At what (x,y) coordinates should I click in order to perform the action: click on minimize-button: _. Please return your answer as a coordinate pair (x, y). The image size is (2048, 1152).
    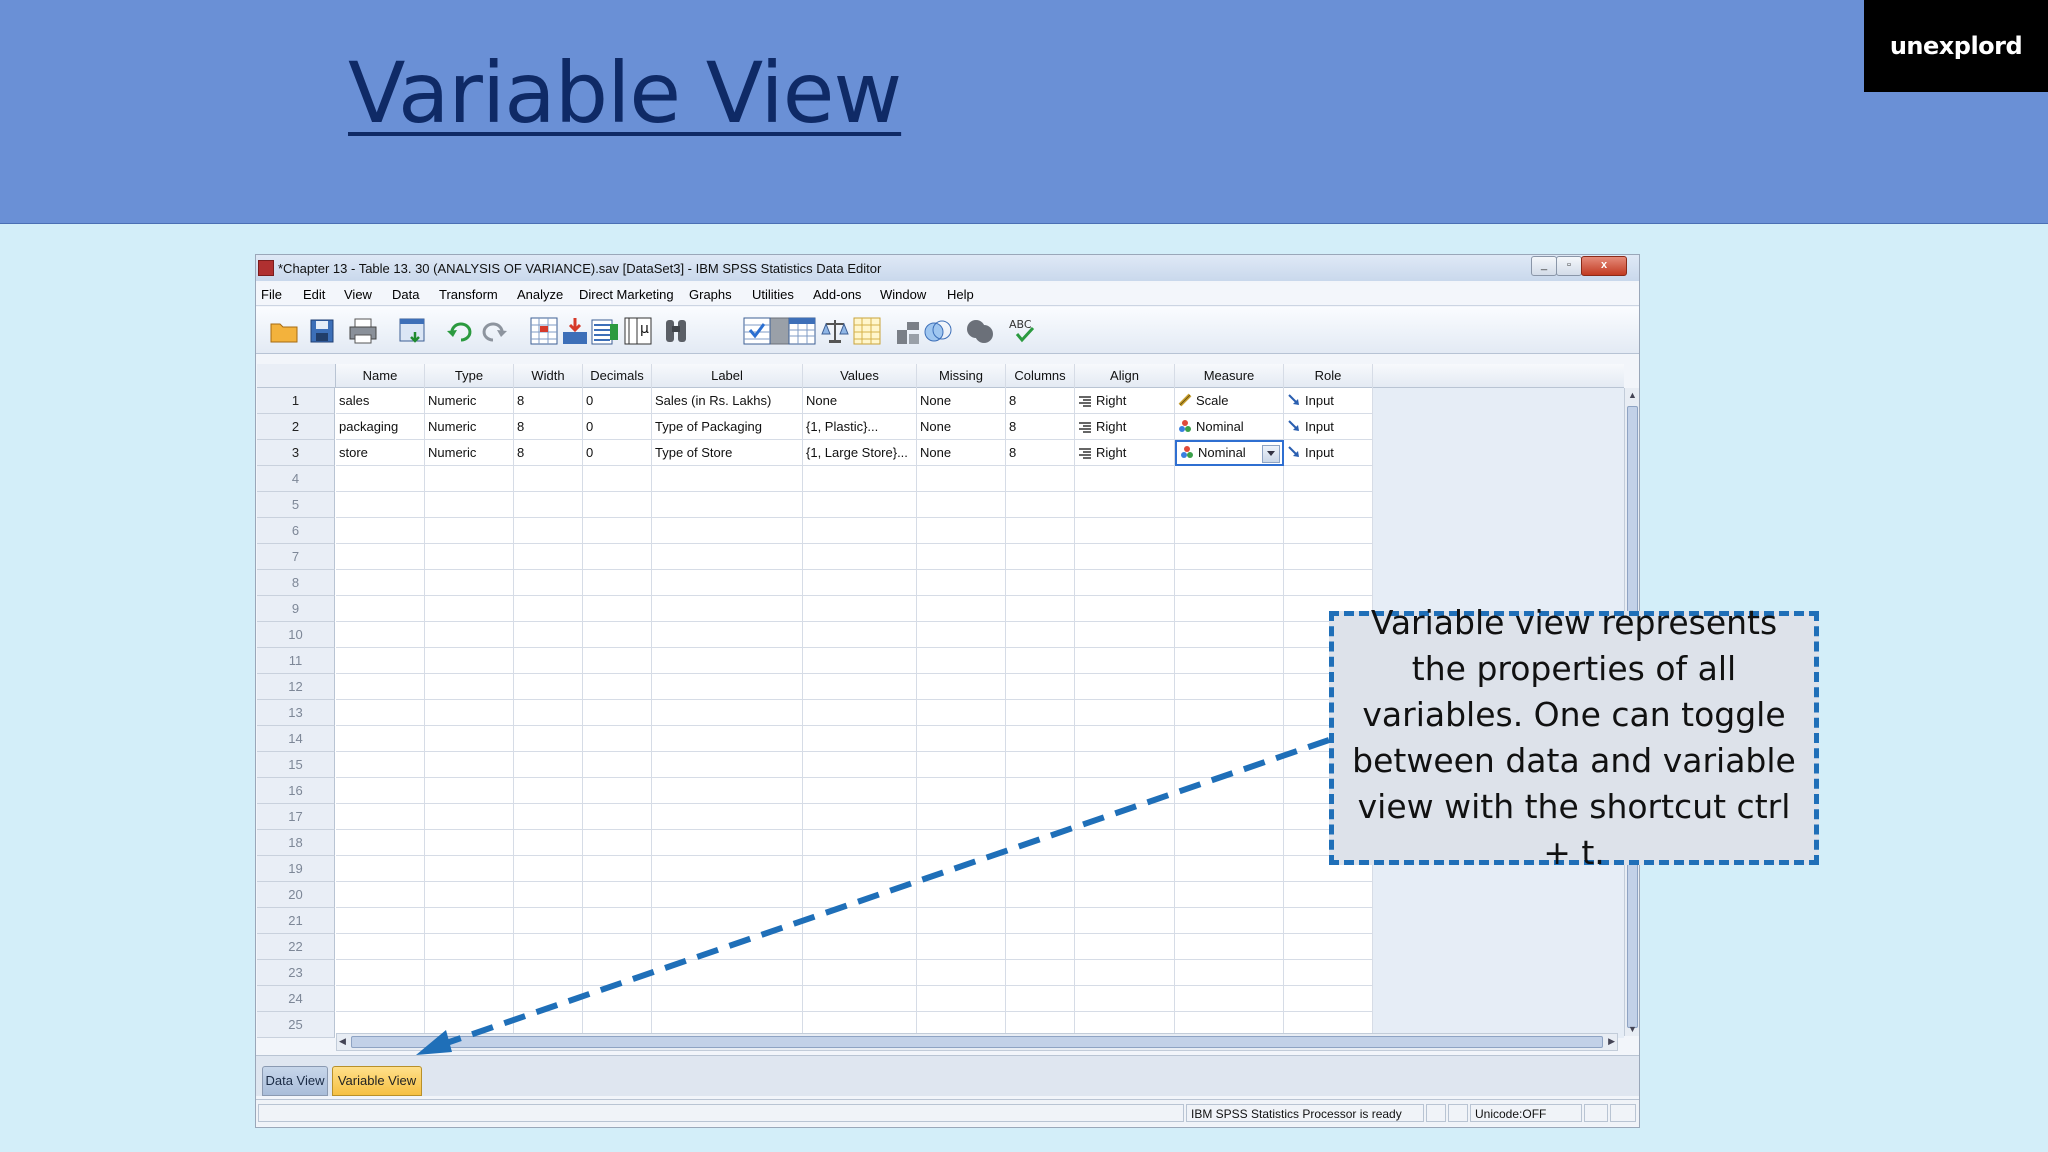
    Looking at the image, I should click on (1544, 266).